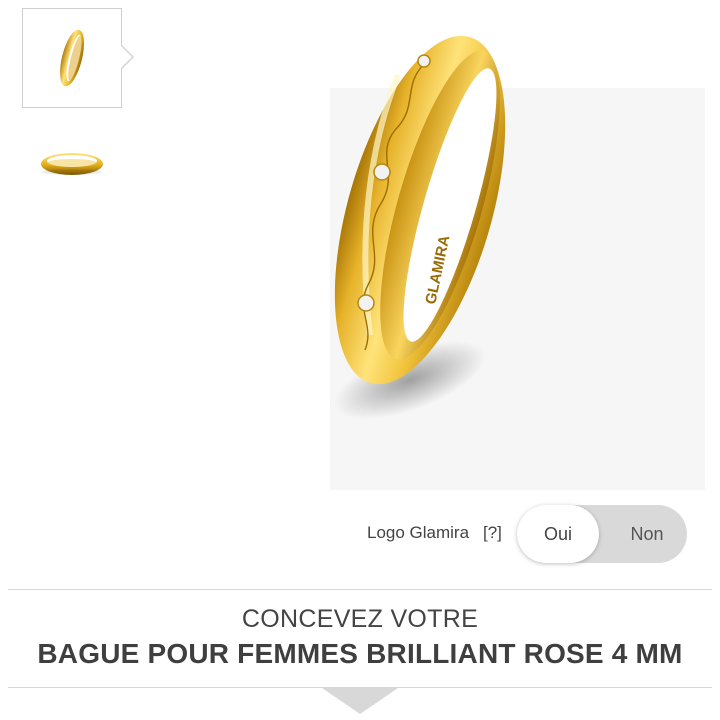  What do you see at coordinates (360, 589) in the screenshot?
I see `section-divider-top` at bounding box center [360, 589].